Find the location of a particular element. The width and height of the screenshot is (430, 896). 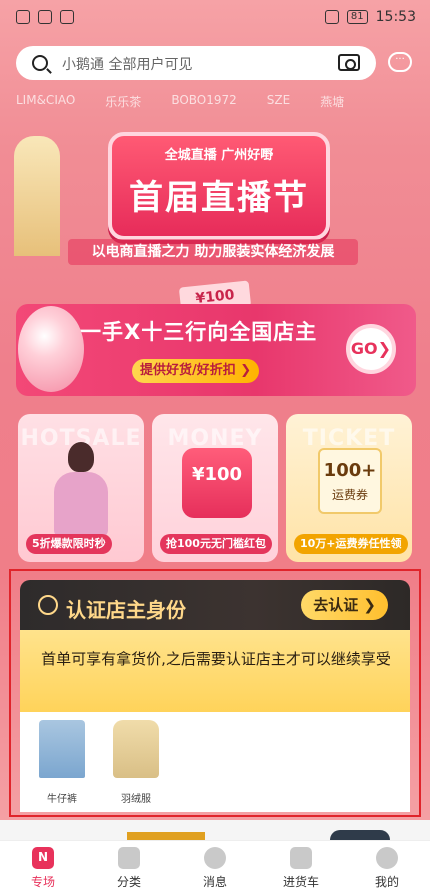

festival-title: 首届直播节 is located at coordinates (219, 198).